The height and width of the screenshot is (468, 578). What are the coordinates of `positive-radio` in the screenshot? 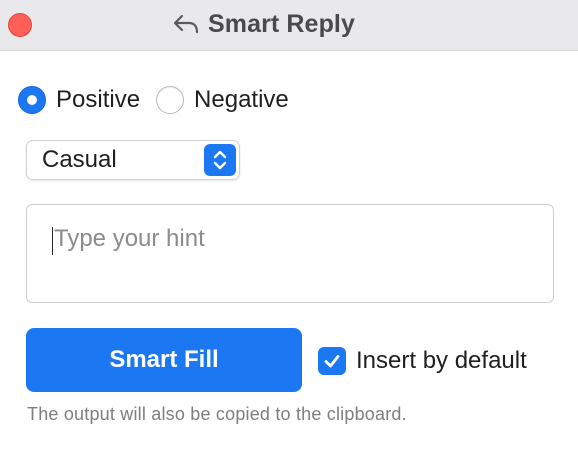 It's located at (32, 100).